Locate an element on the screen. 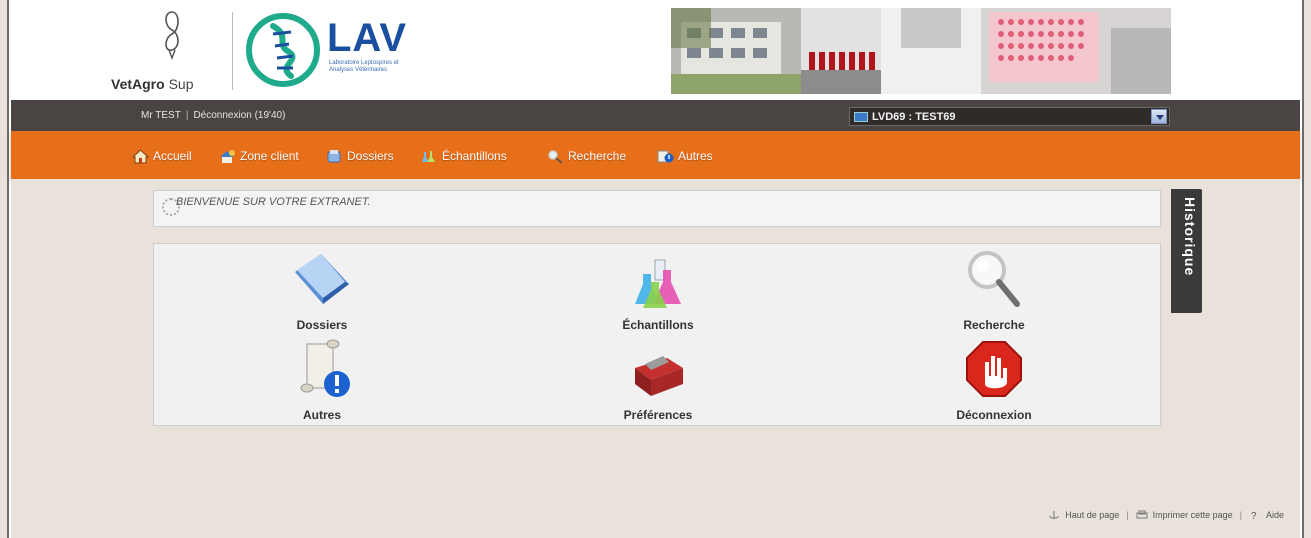  search-icon is located at coordinates (555, 156).